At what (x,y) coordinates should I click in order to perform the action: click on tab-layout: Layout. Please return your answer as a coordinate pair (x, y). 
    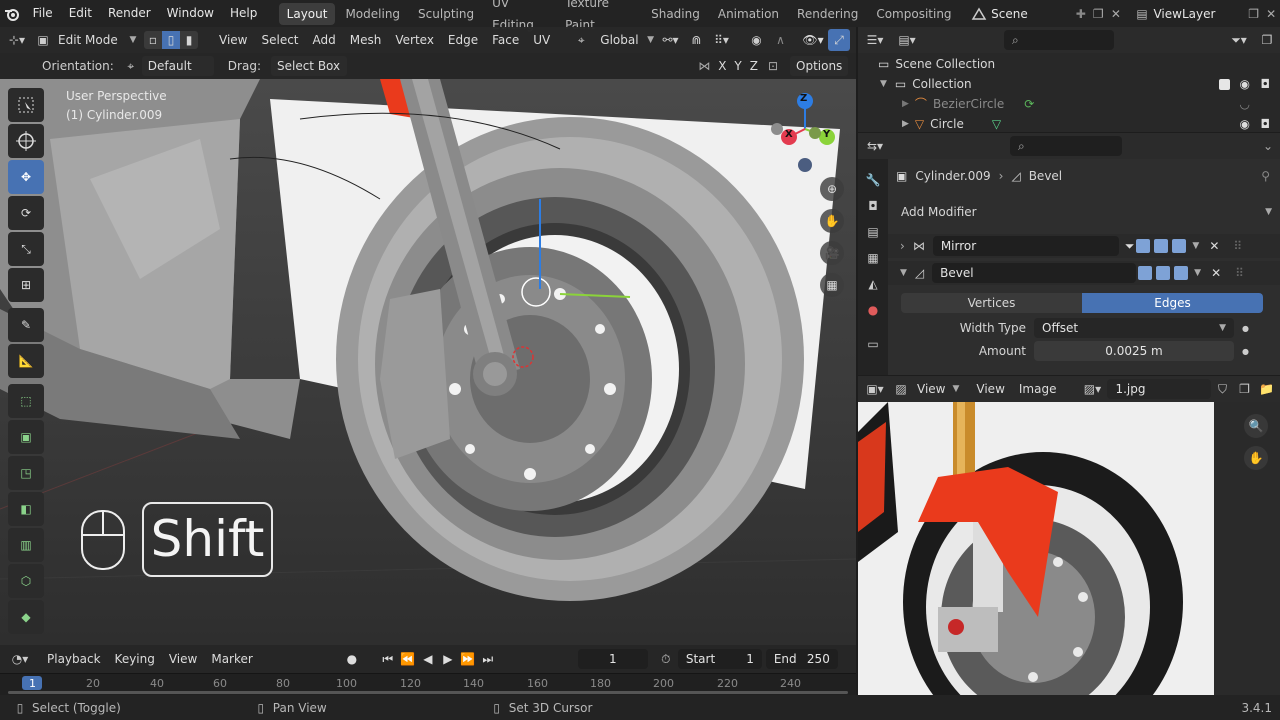
    Looking at the image, I should click on (307, 13).